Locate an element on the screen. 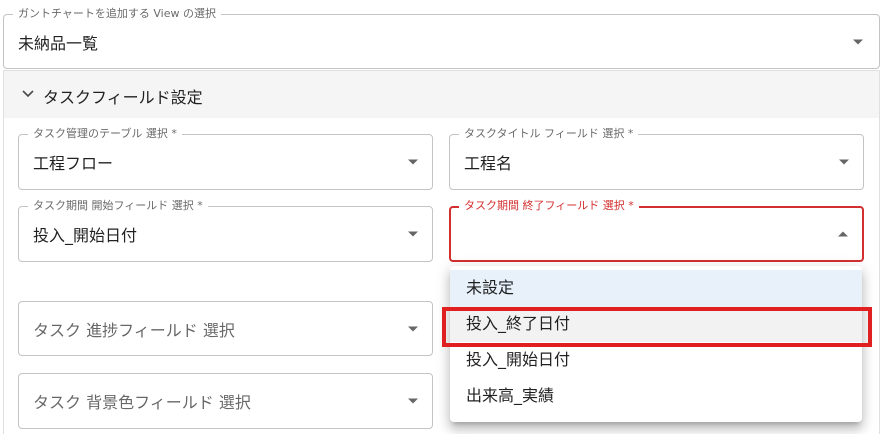  end-field-select: タスク期間 終了フィールド 選択 * is located at coordinates (656, 230).